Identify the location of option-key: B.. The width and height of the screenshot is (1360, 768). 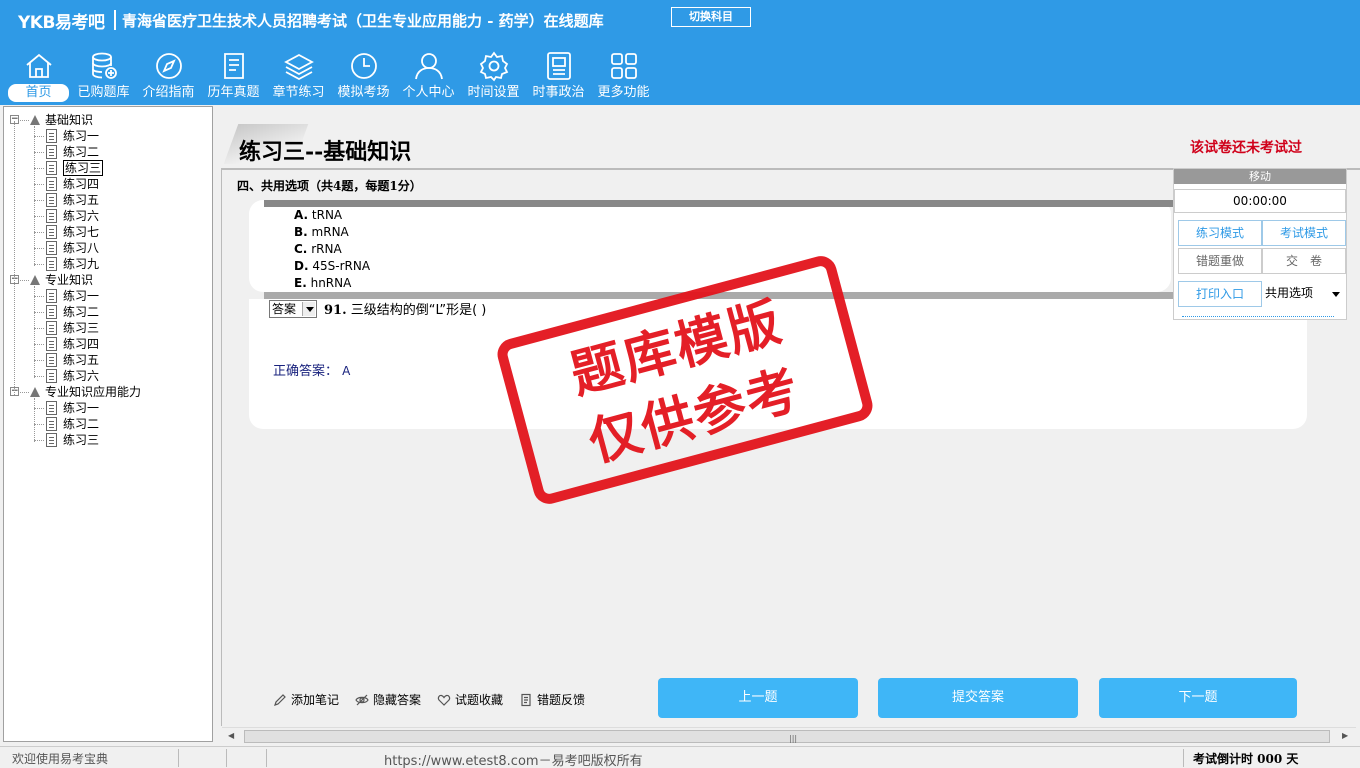
(301, 232).